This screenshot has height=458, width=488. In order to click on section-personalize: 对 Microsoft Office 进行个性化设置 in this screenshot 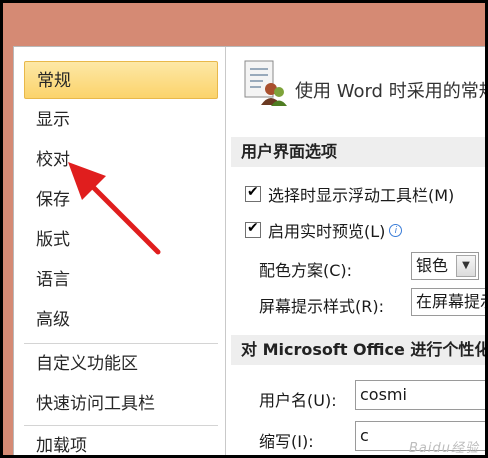, I will do `click(358, 350)`.